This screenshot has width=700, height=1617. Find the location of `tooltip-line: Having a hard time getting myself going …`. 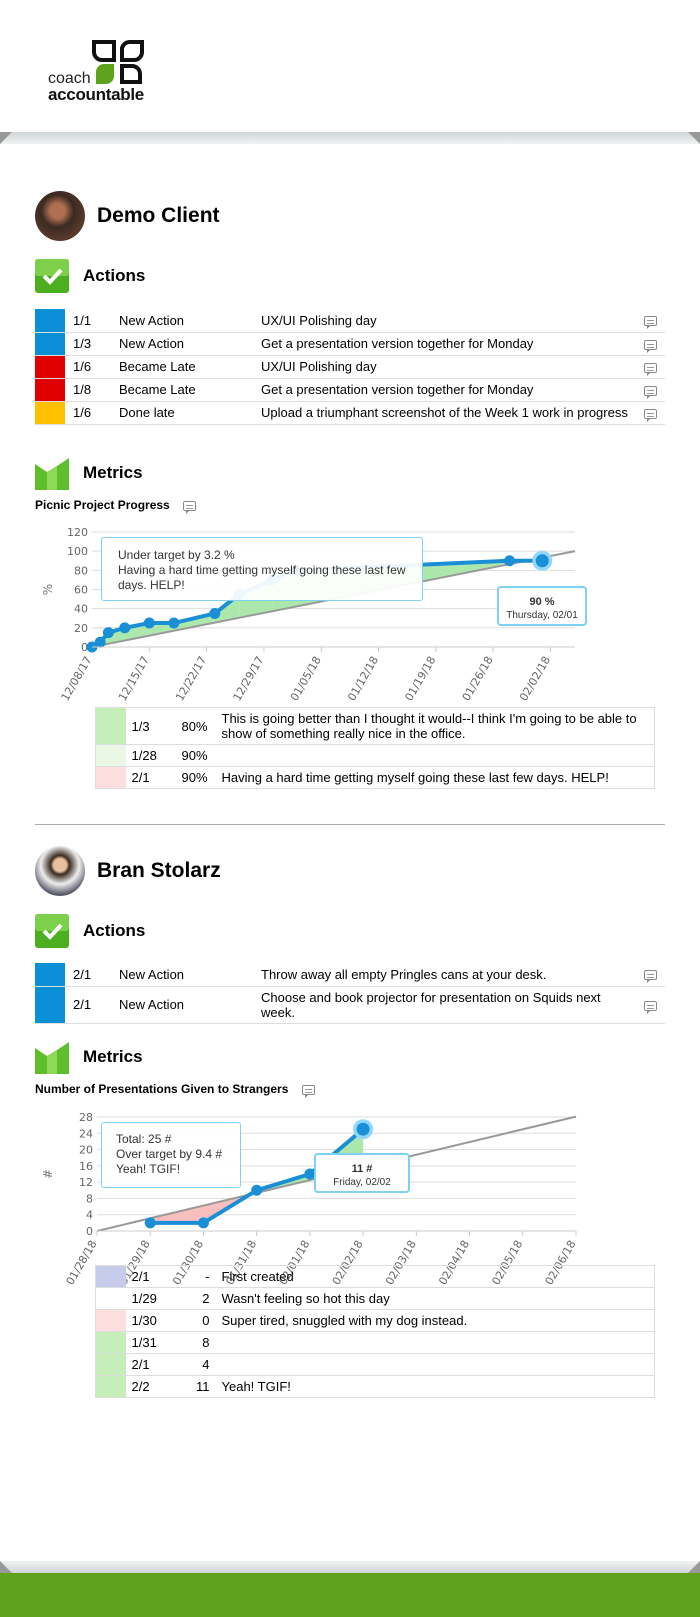

tooltip-line: Having a hard time getting myself going … is located at coordinates (262, 577).